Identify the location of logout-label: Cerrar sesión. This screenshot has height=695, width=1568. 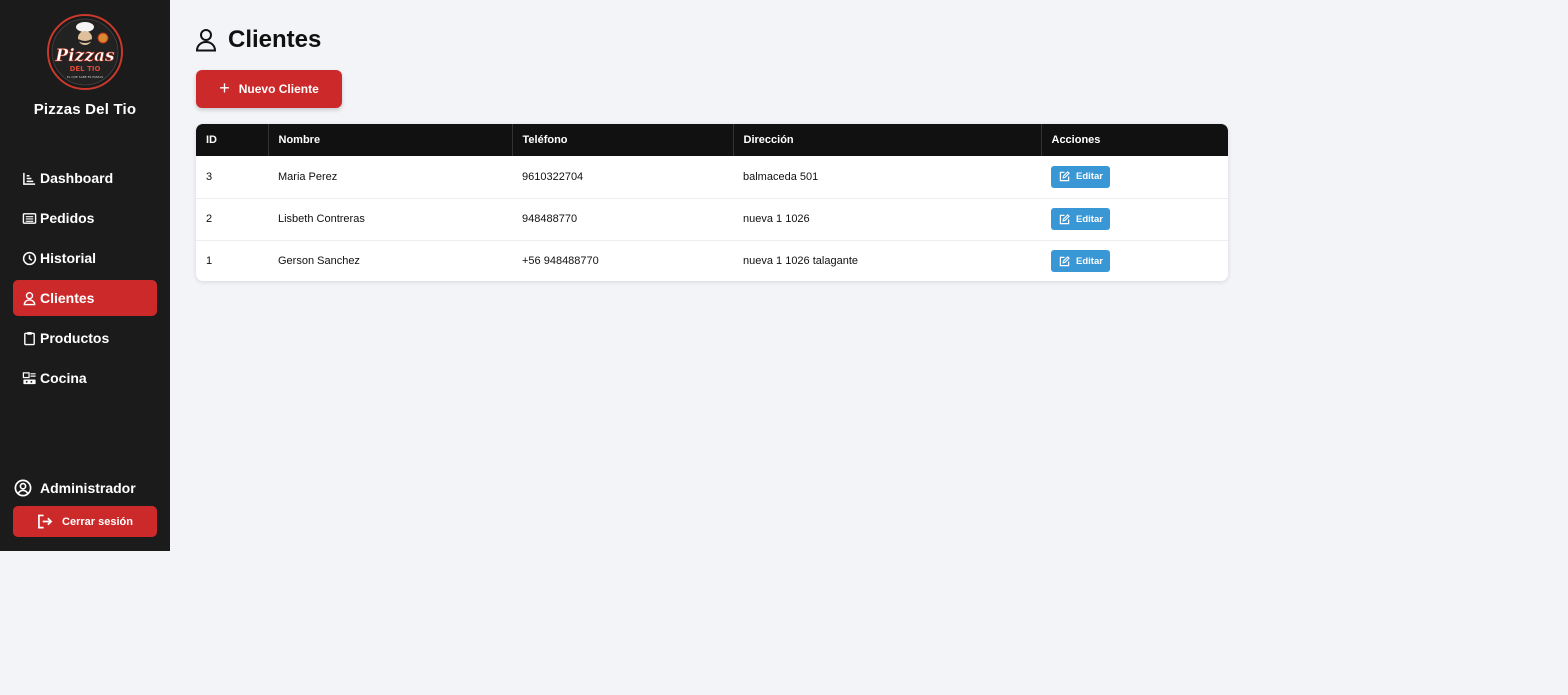
(97, 521).